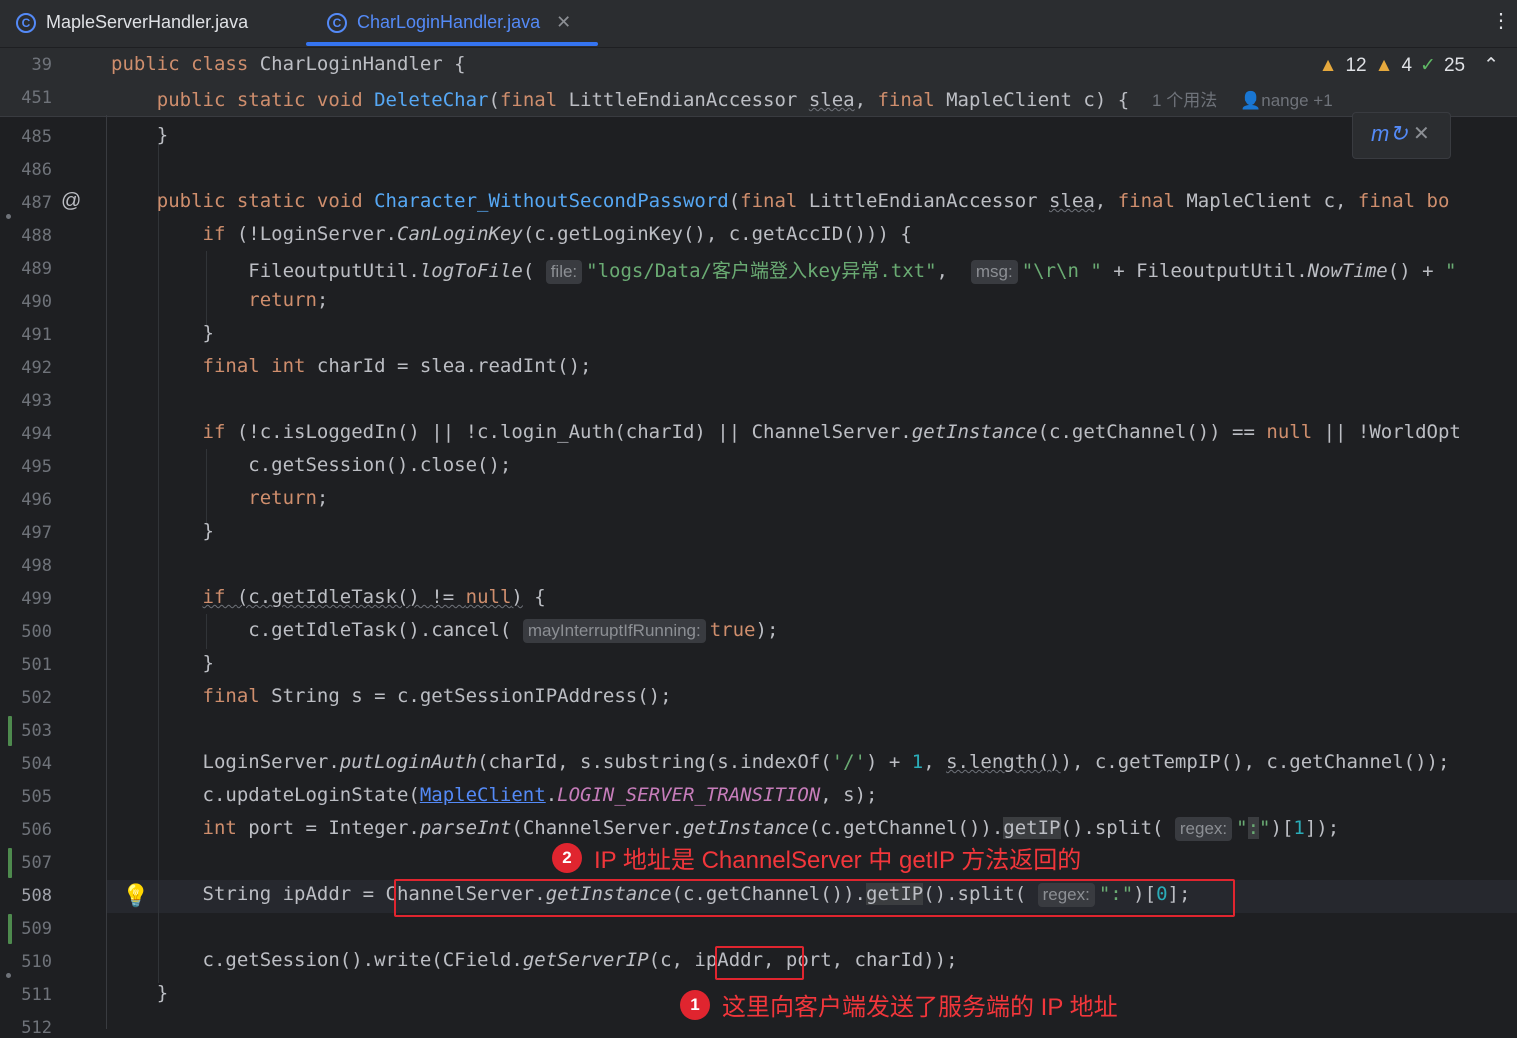 The height and width of the screenshot is (1038, 1517). I want to click on gutter-separator, so click(106, 572).